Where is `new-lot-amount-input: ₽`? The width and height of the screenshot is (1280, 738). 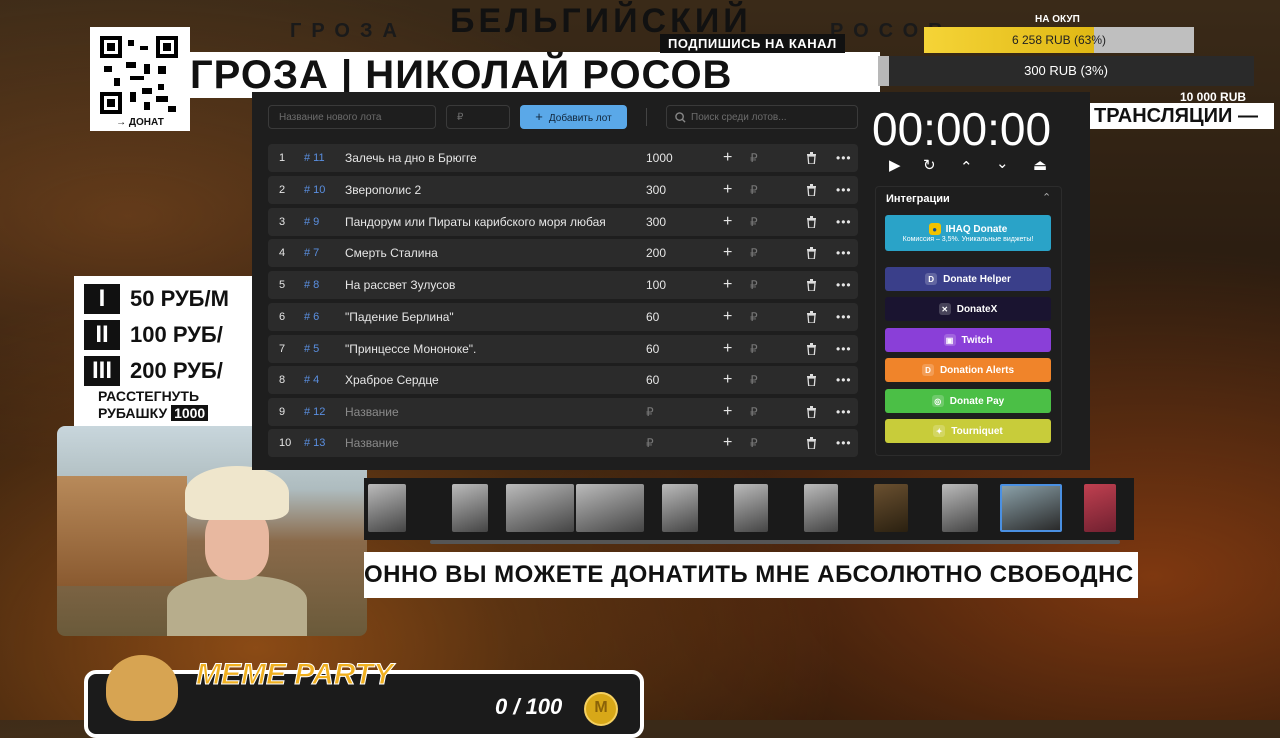
new-lot-amount-input: ₽ is located at coordinates (478, 117).